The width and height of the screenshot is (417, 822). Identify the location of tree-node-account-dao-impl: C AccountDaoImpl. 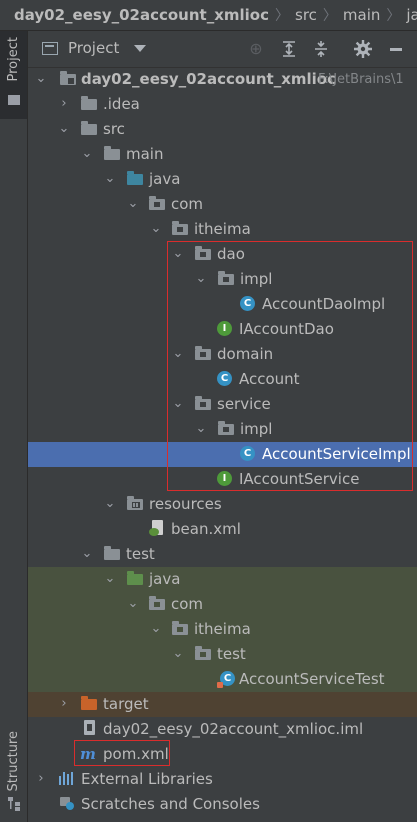
(222, 304).